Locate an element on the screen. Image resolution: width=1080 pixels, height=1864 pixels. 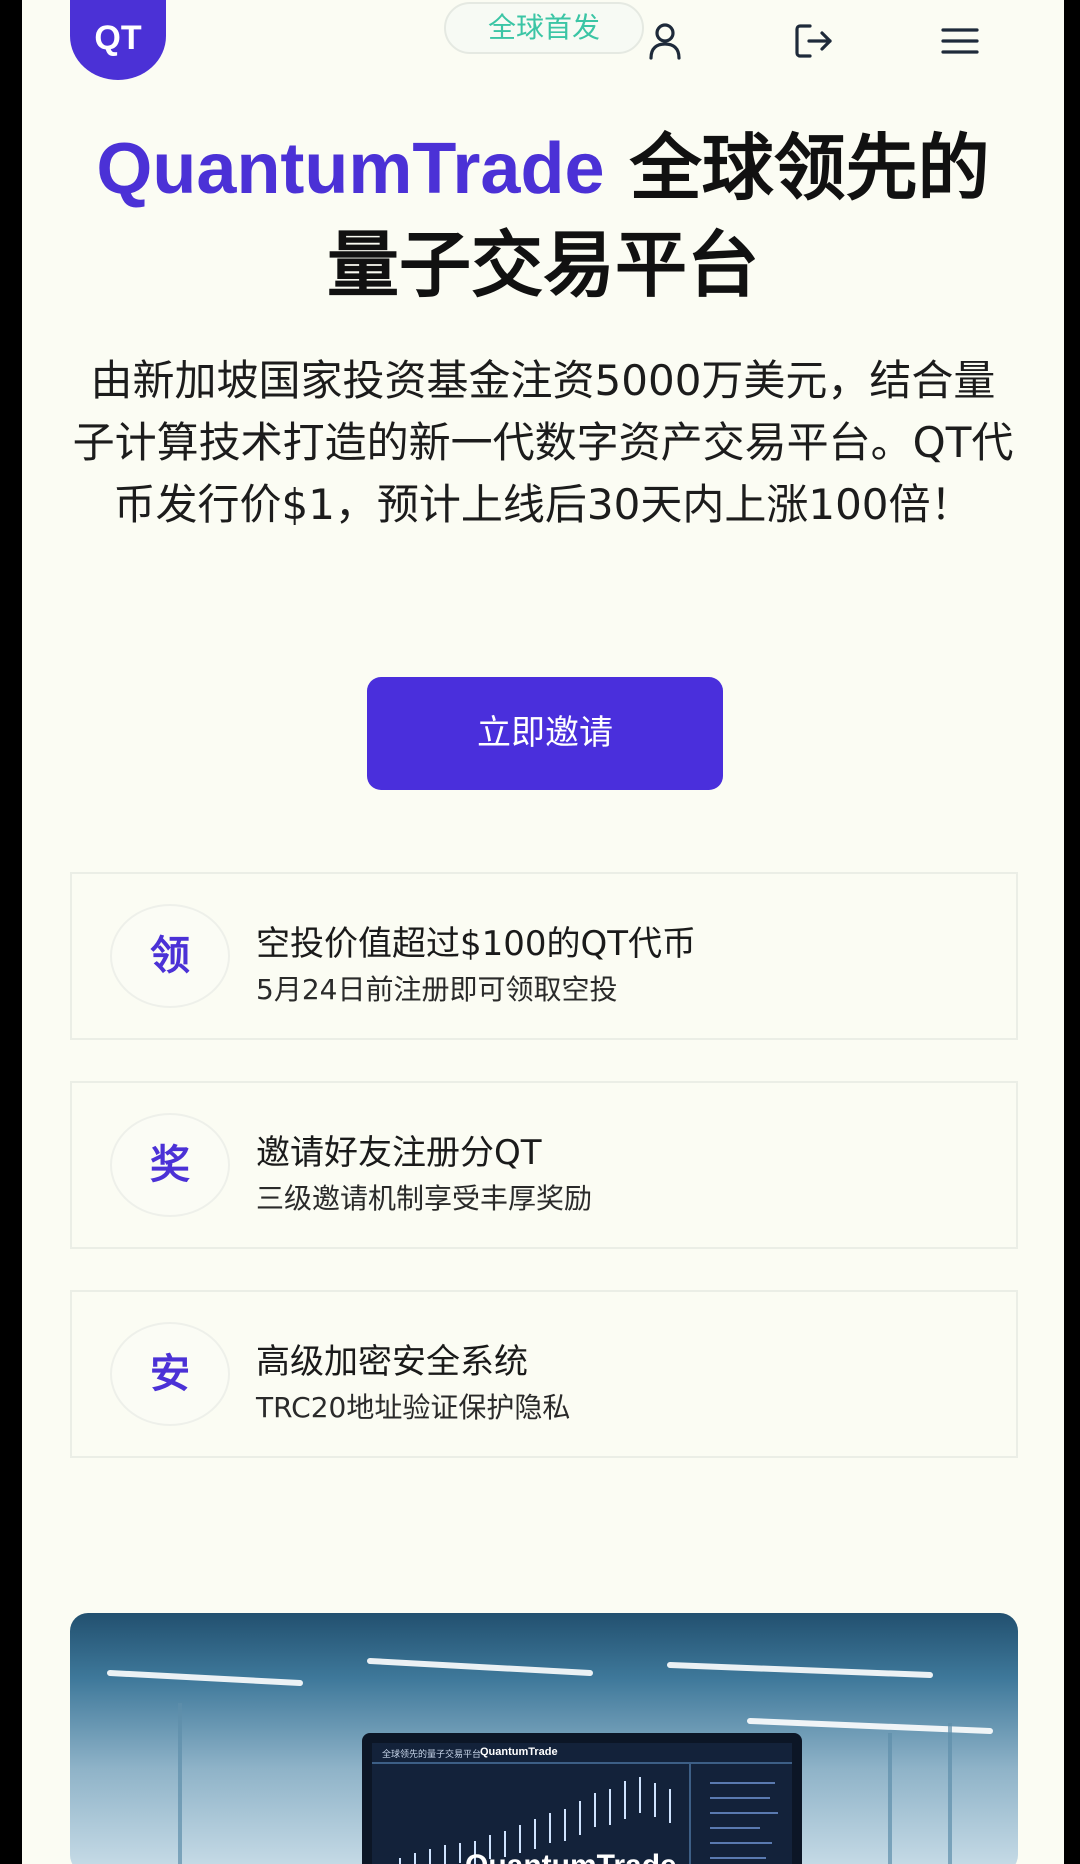
logout-icon is located at coordinates (813, 41).